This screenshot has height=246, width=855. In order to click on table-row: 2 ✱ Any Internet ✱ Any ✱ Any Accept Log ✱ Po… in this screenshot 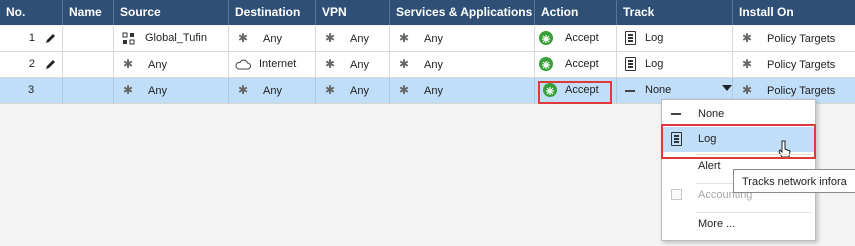, I will do `click(427, 65)`.